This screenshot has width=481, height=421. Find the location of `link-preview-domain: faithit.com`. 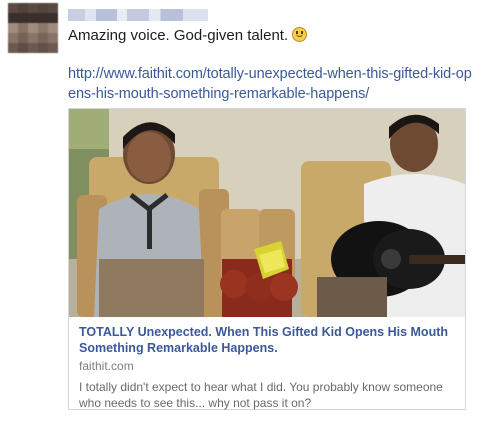

link-preview-domain: faithit.com is located at coordinates (106, 366).